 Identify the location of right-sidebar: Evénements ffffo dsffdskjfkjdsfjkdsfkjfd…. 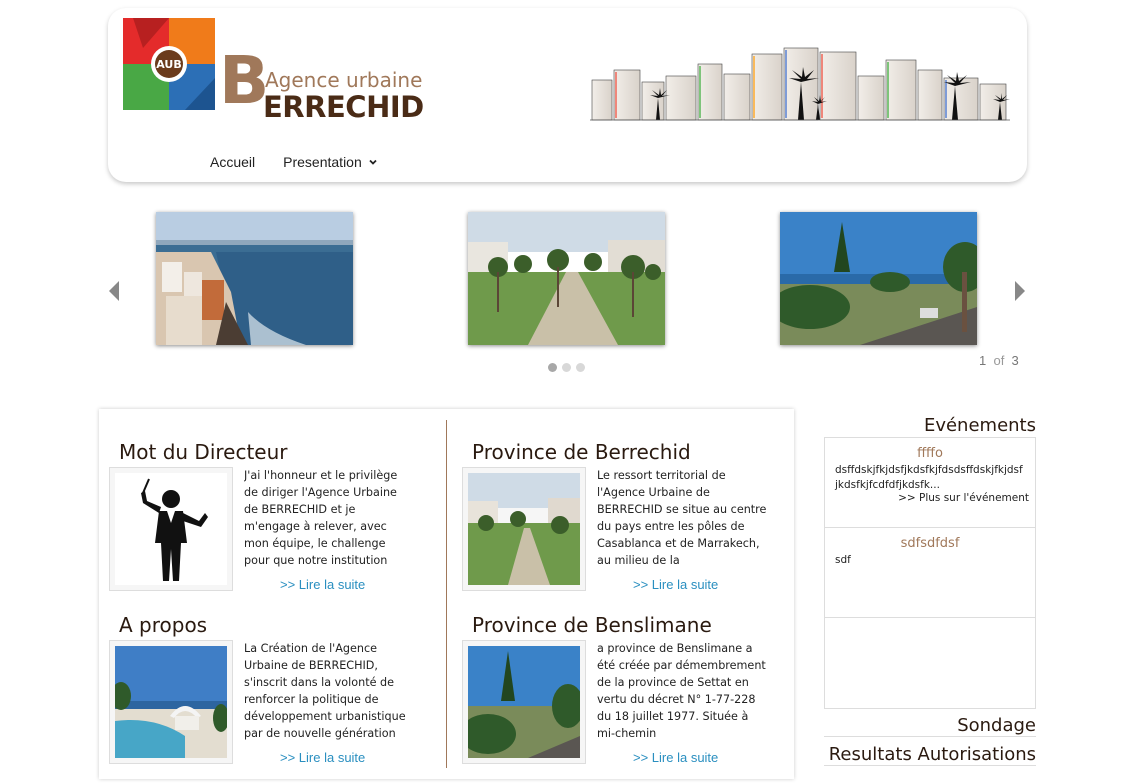
(930, 590).